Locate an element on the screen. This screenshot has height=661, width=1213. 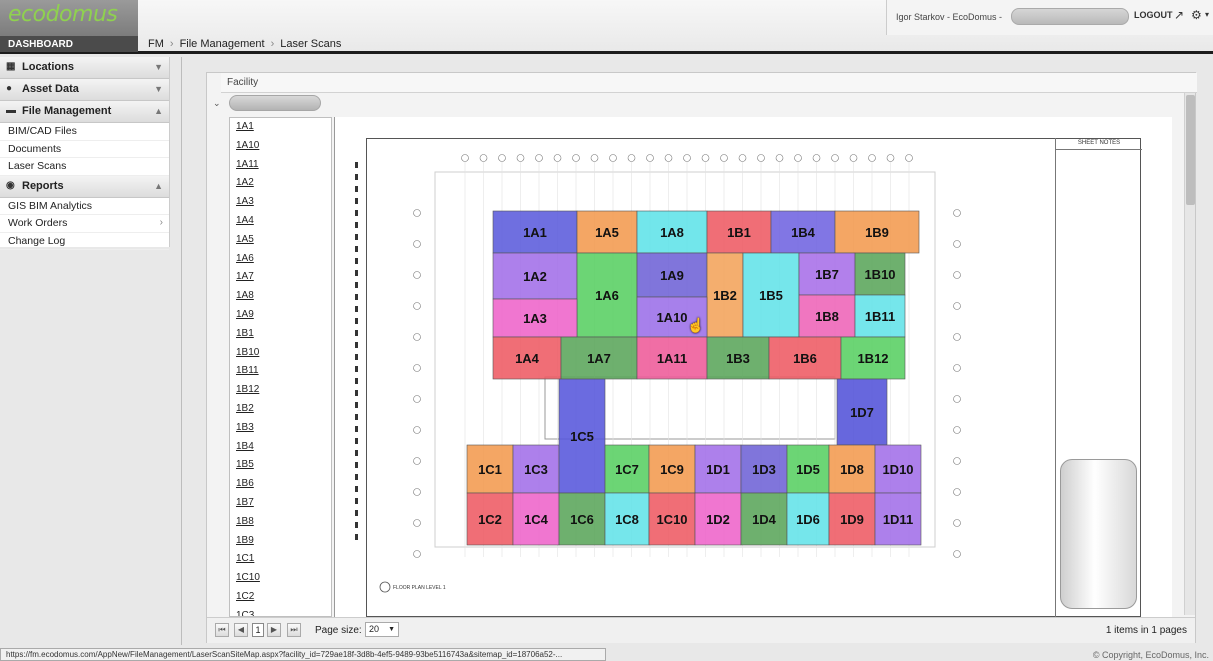
zone-label: 1D4 is located at coordinates (764, 519).